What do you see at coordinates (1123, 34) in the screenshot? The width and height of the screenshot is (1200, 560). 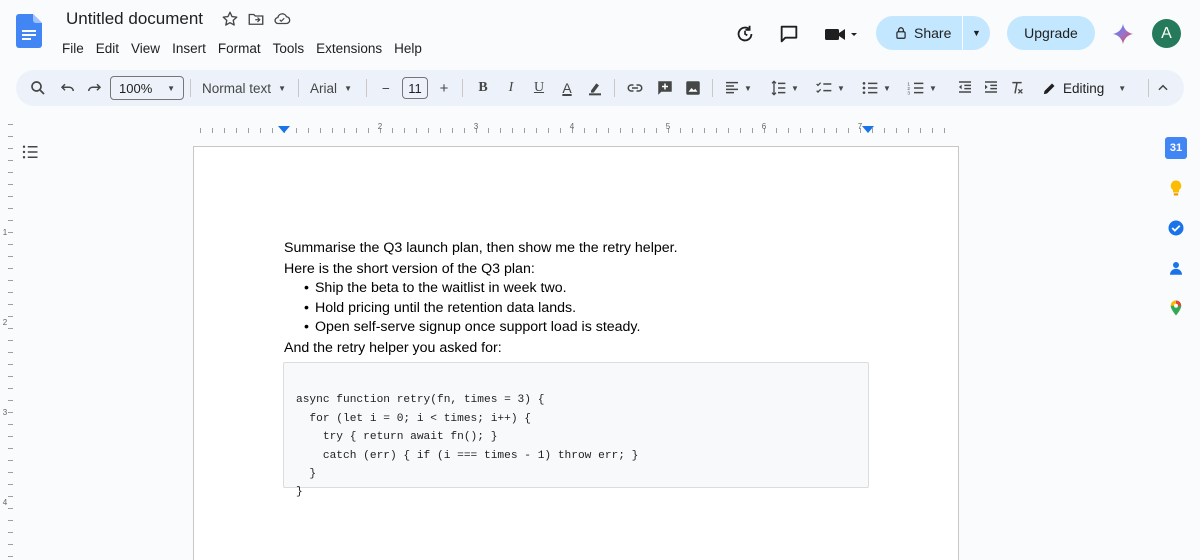 I see `gemini-spark-icon` at bounding box center [1123, 34].